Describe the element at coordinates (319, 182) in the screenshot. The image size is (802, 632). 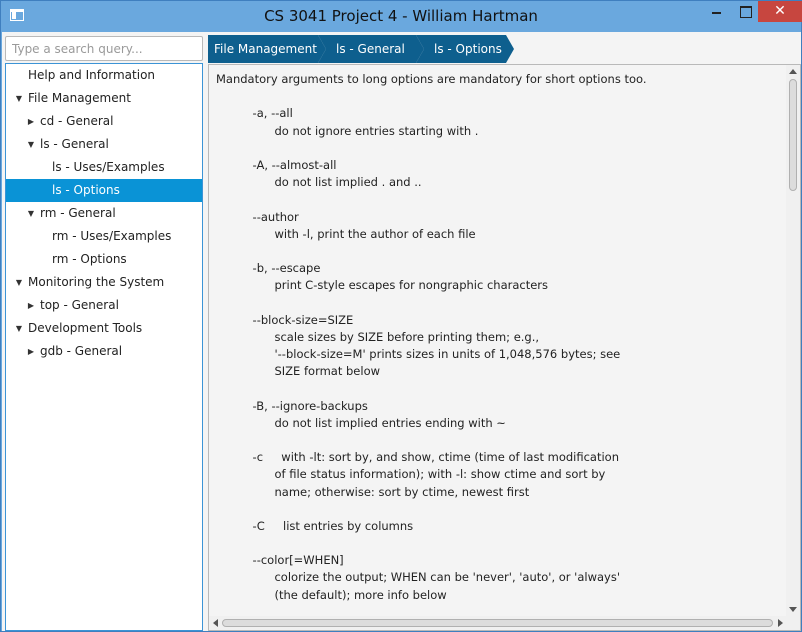
I see `help-text-line: do not list implied . and ..` at that location.